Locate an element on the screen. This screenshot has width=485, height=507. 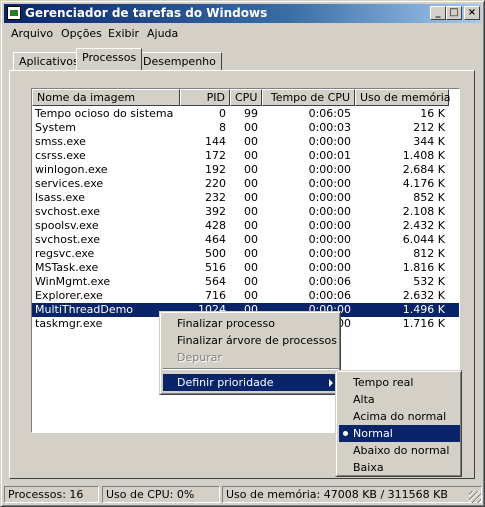
table-row: winlogon.exe 192 00 0:00:00 2.684 K is located at coordinates (245, 170).